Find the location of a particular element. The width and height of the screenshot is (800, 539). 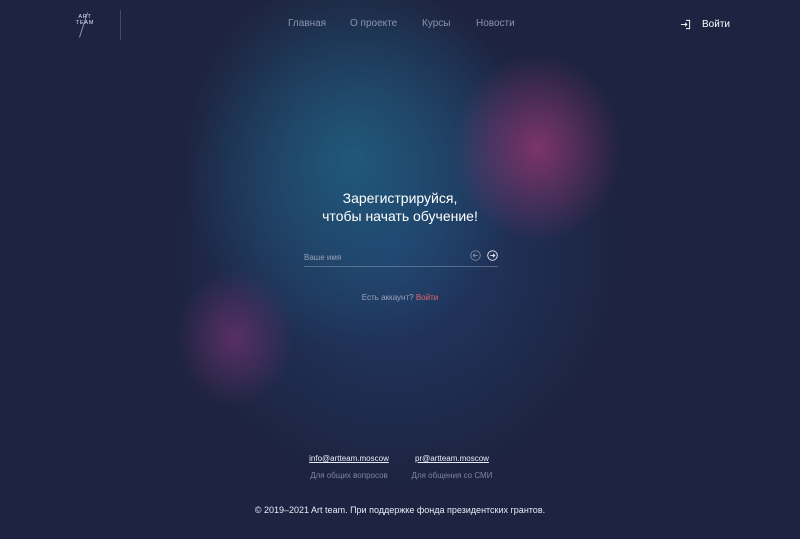

header-divider is located at coordinates (120, 25).